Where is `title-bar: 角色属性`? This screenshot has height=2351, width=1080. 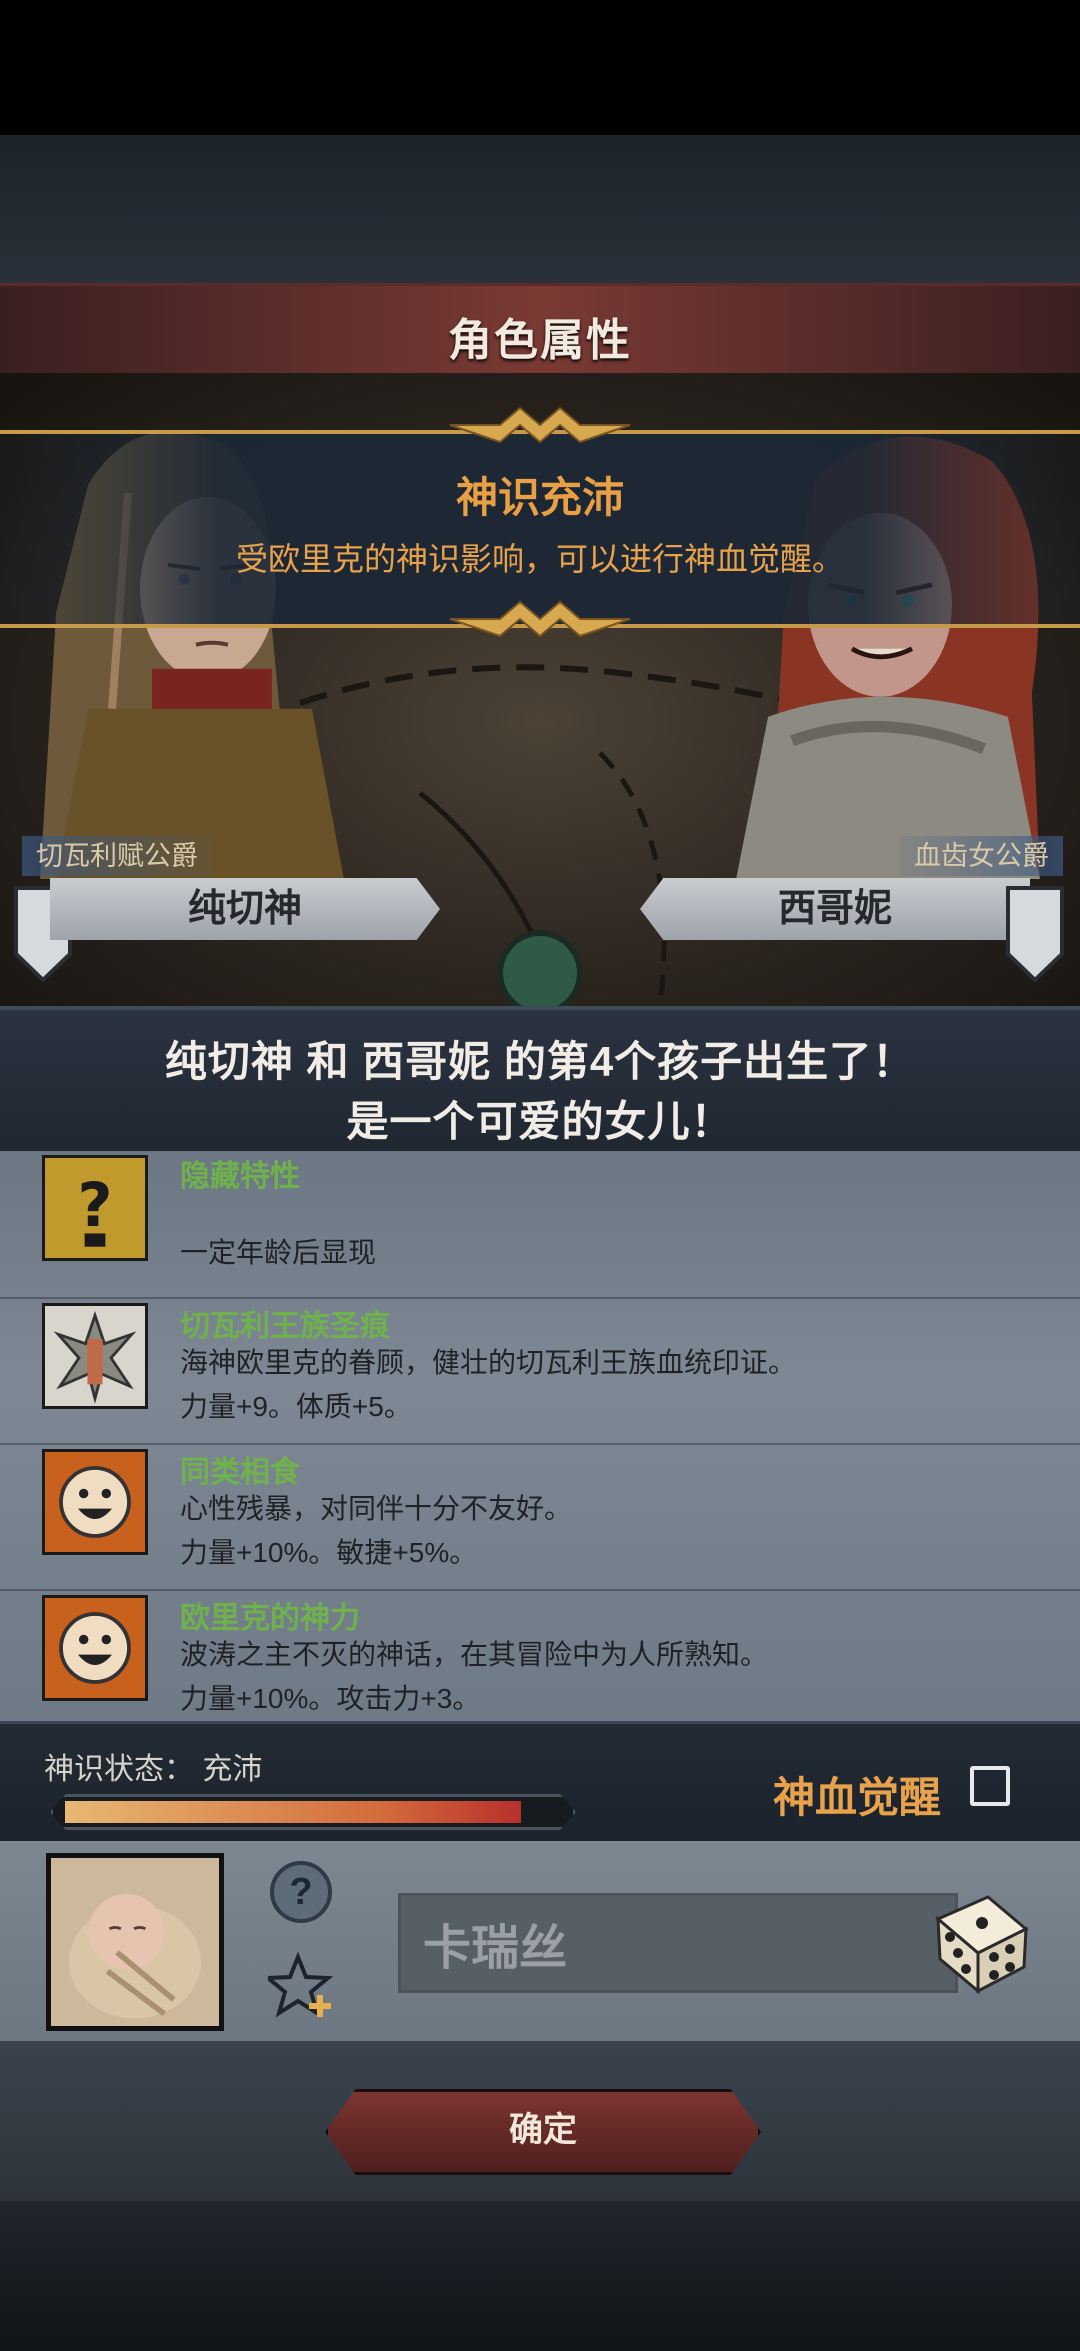
title-bar: 角色属性 is located at coordinates (540, 331).